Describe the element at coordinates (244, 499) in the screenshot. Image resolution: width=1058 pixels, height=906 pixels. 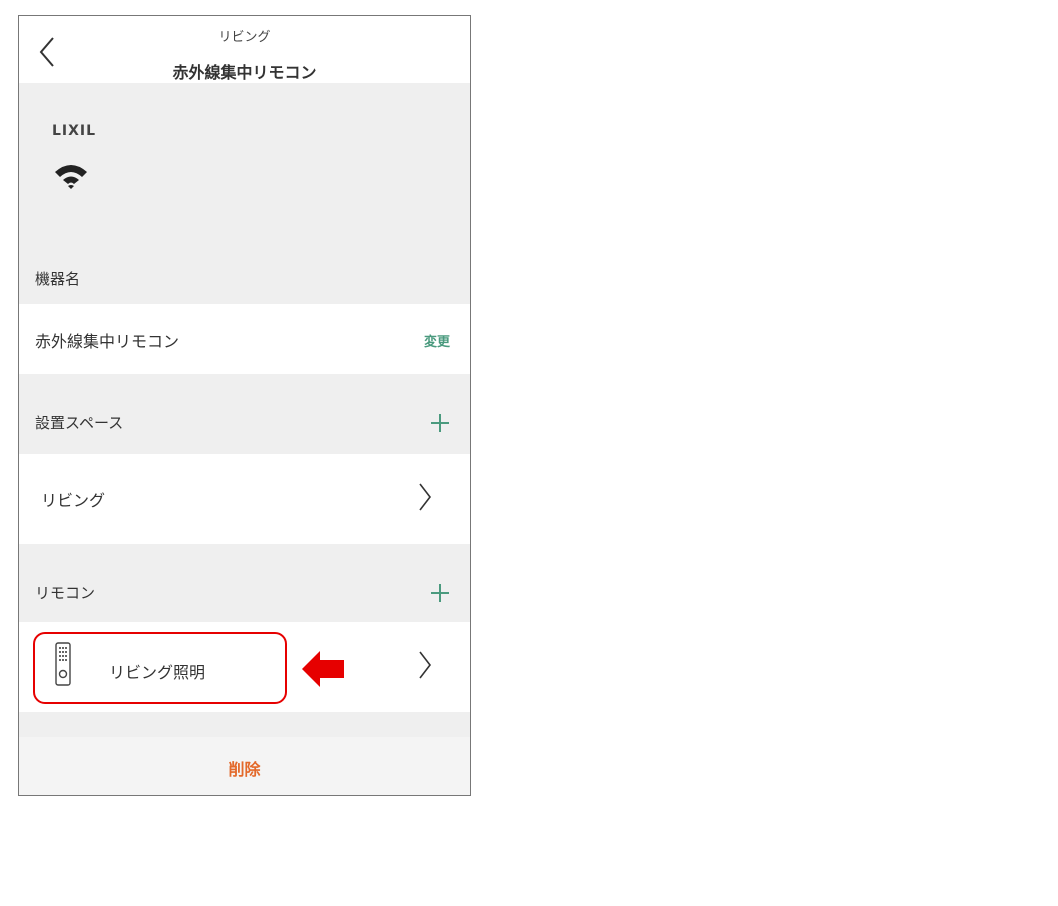
I see `space-item-row: リビング` at that location.